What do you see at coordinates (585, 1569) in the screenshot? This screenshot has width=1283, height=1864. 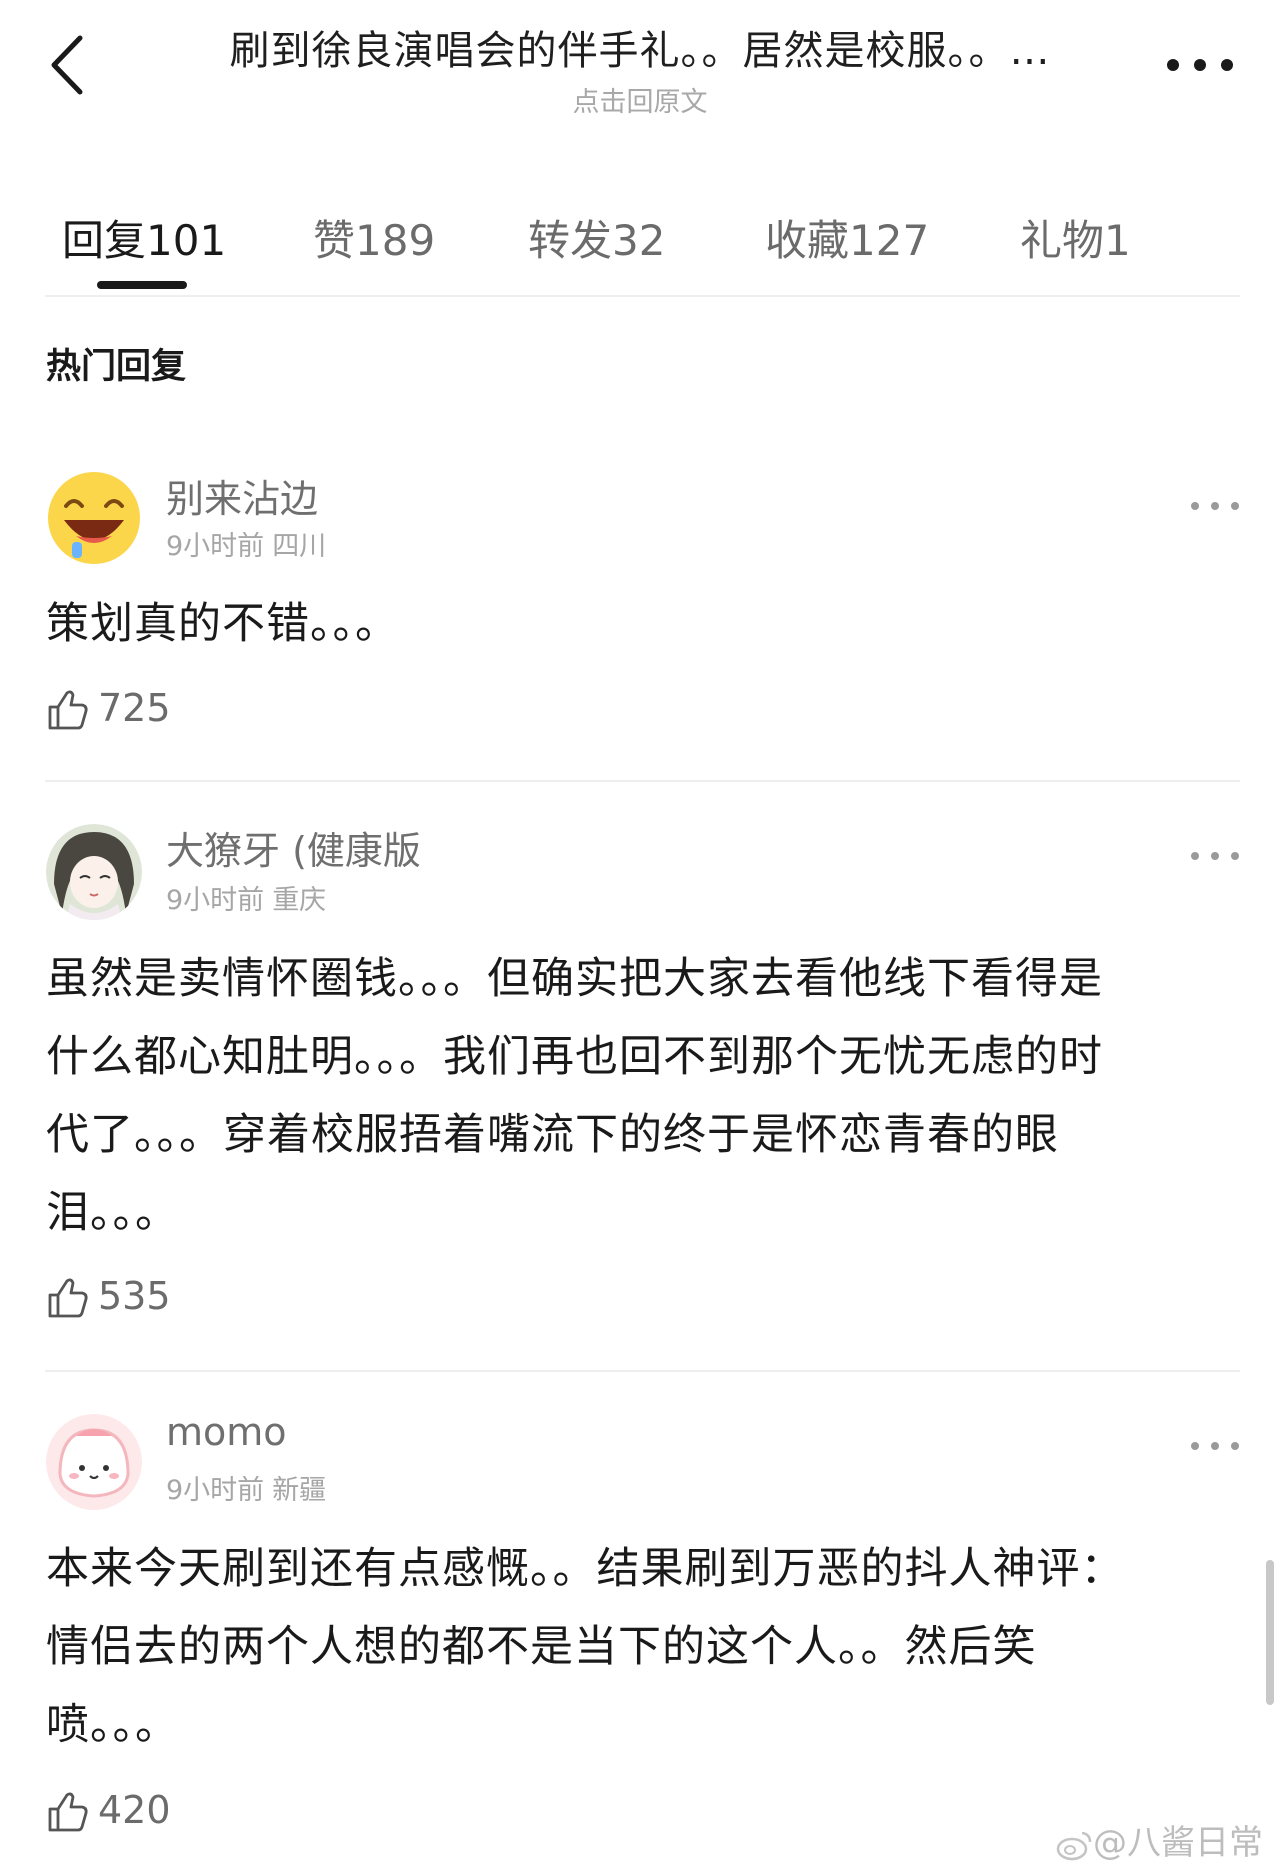 I see `comment-line: 本来今天刷到还有点感慨。。结果刷到万恶的抖人神评：` at bounding box center [585, 1569].